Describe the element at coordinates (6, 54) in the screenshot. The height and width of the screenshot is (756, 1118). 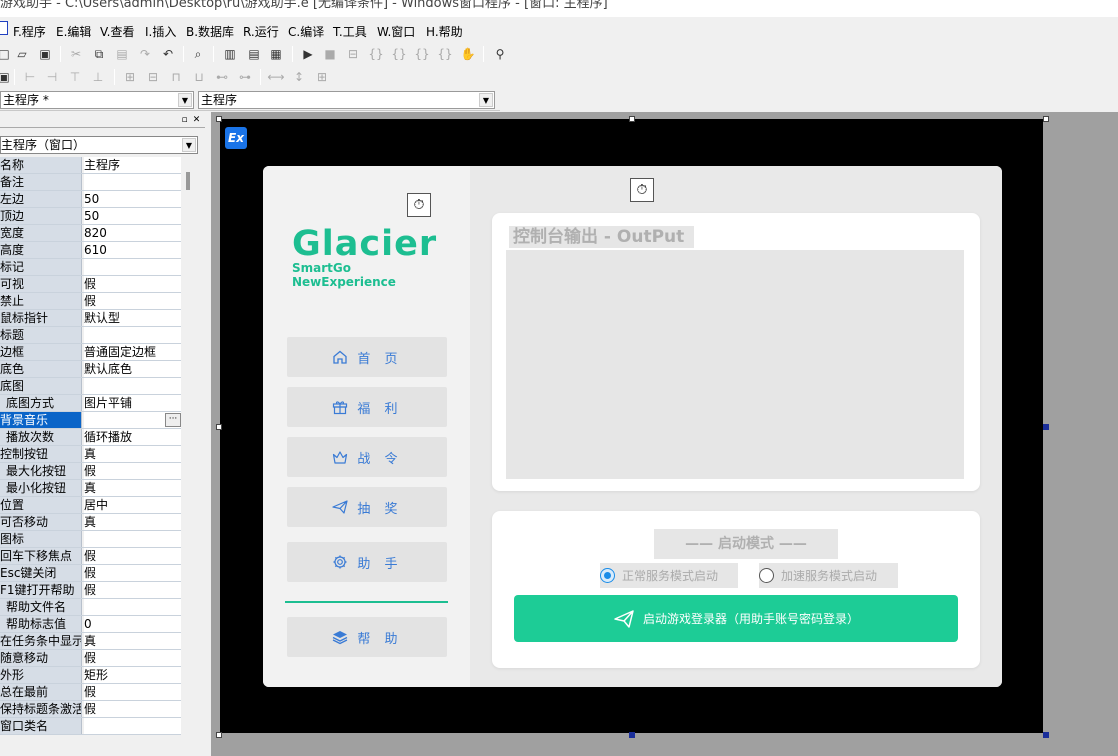
I see `new-file-icon: □` at that location.